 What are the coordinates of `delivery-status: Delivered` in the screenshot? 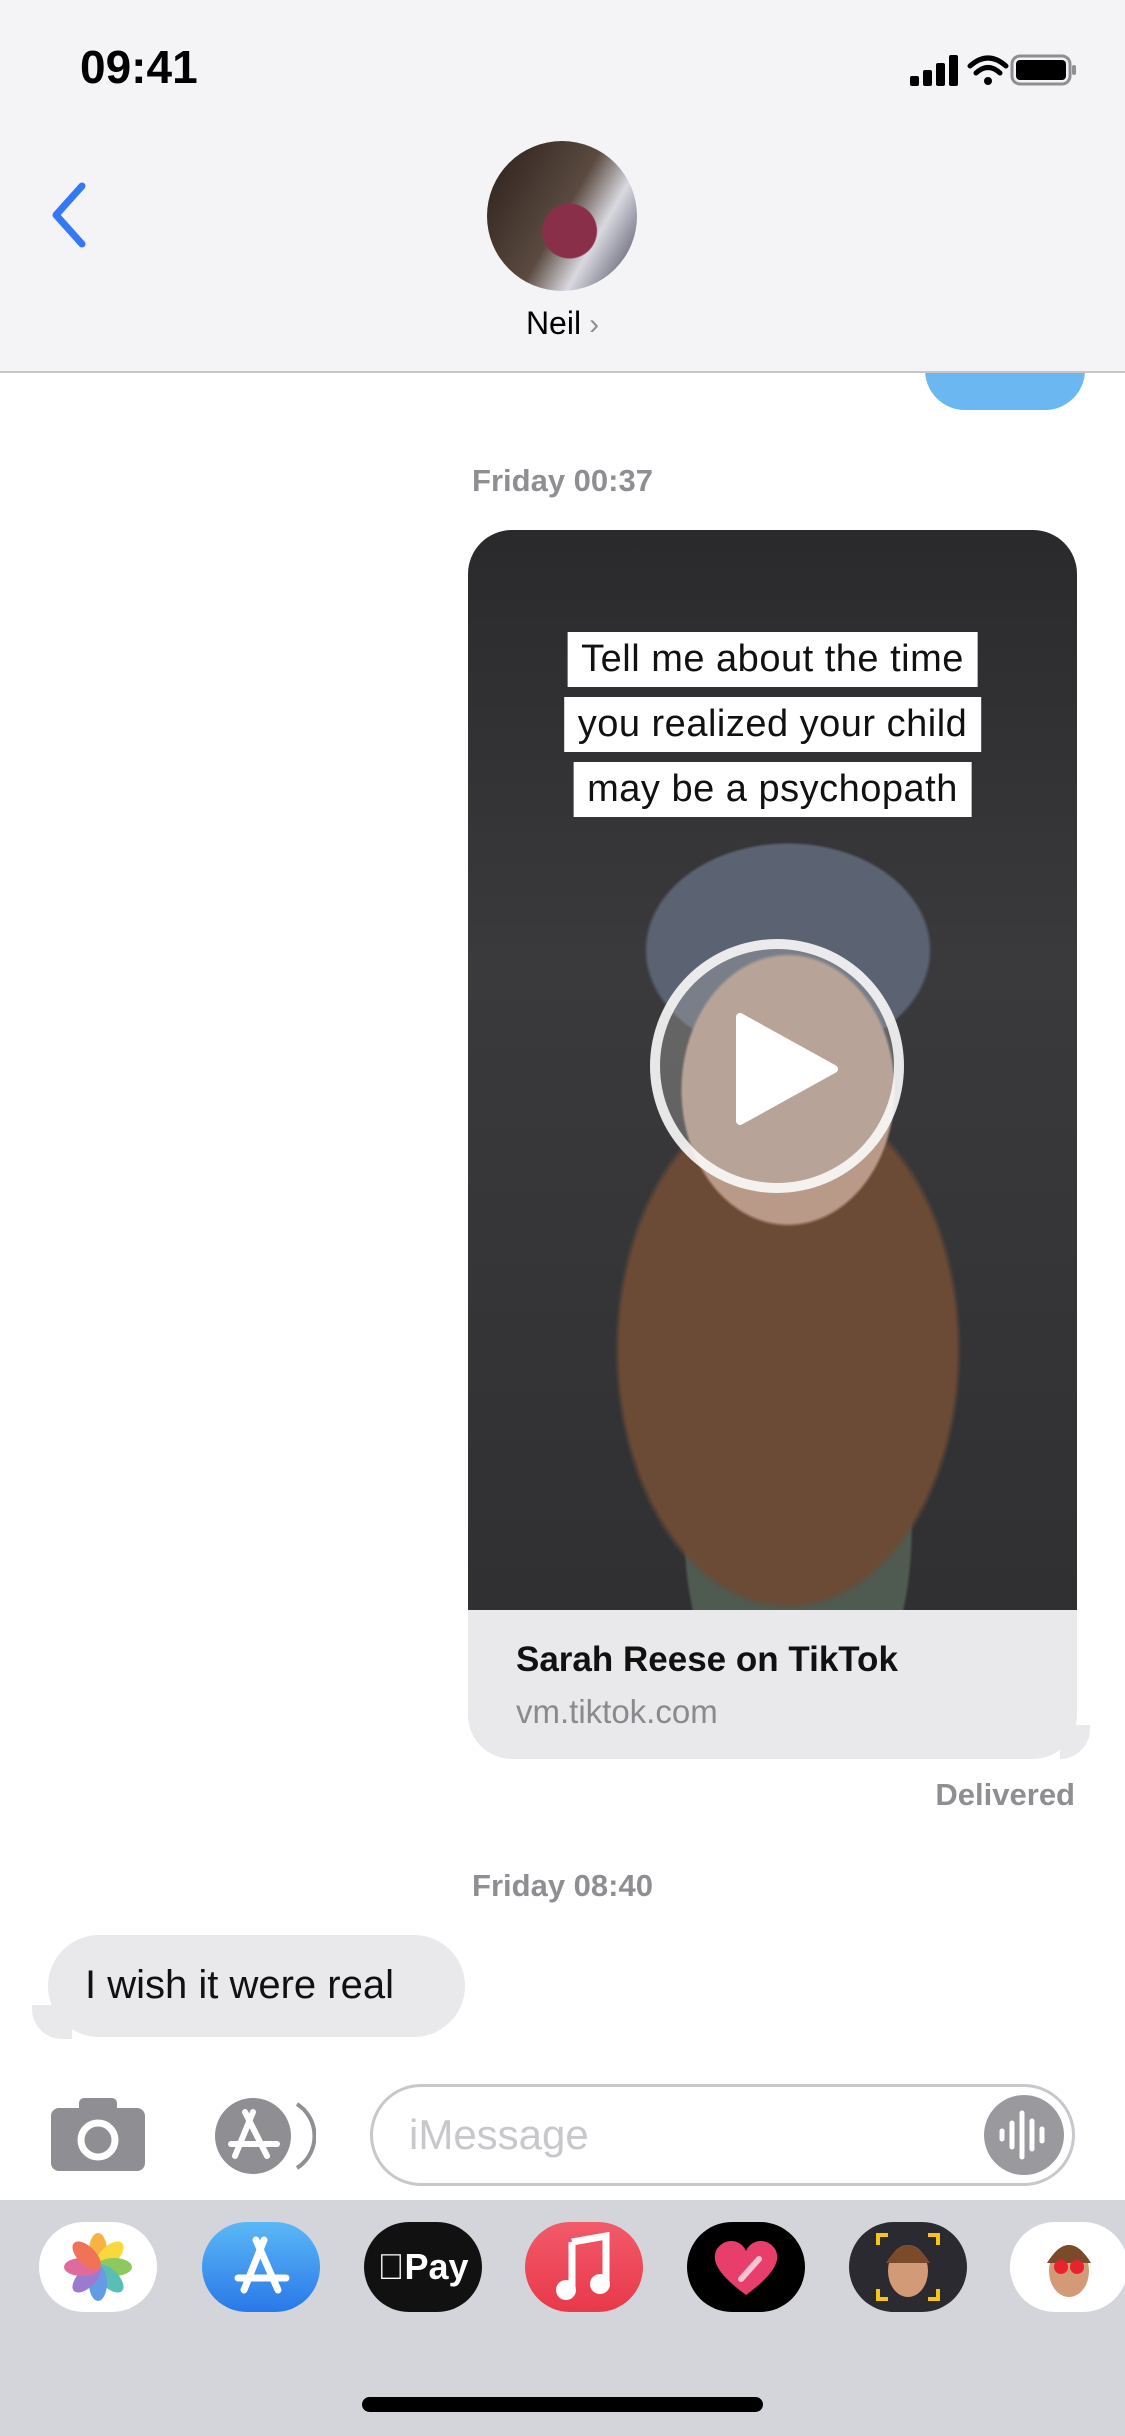 It's located at (1005, 1794).